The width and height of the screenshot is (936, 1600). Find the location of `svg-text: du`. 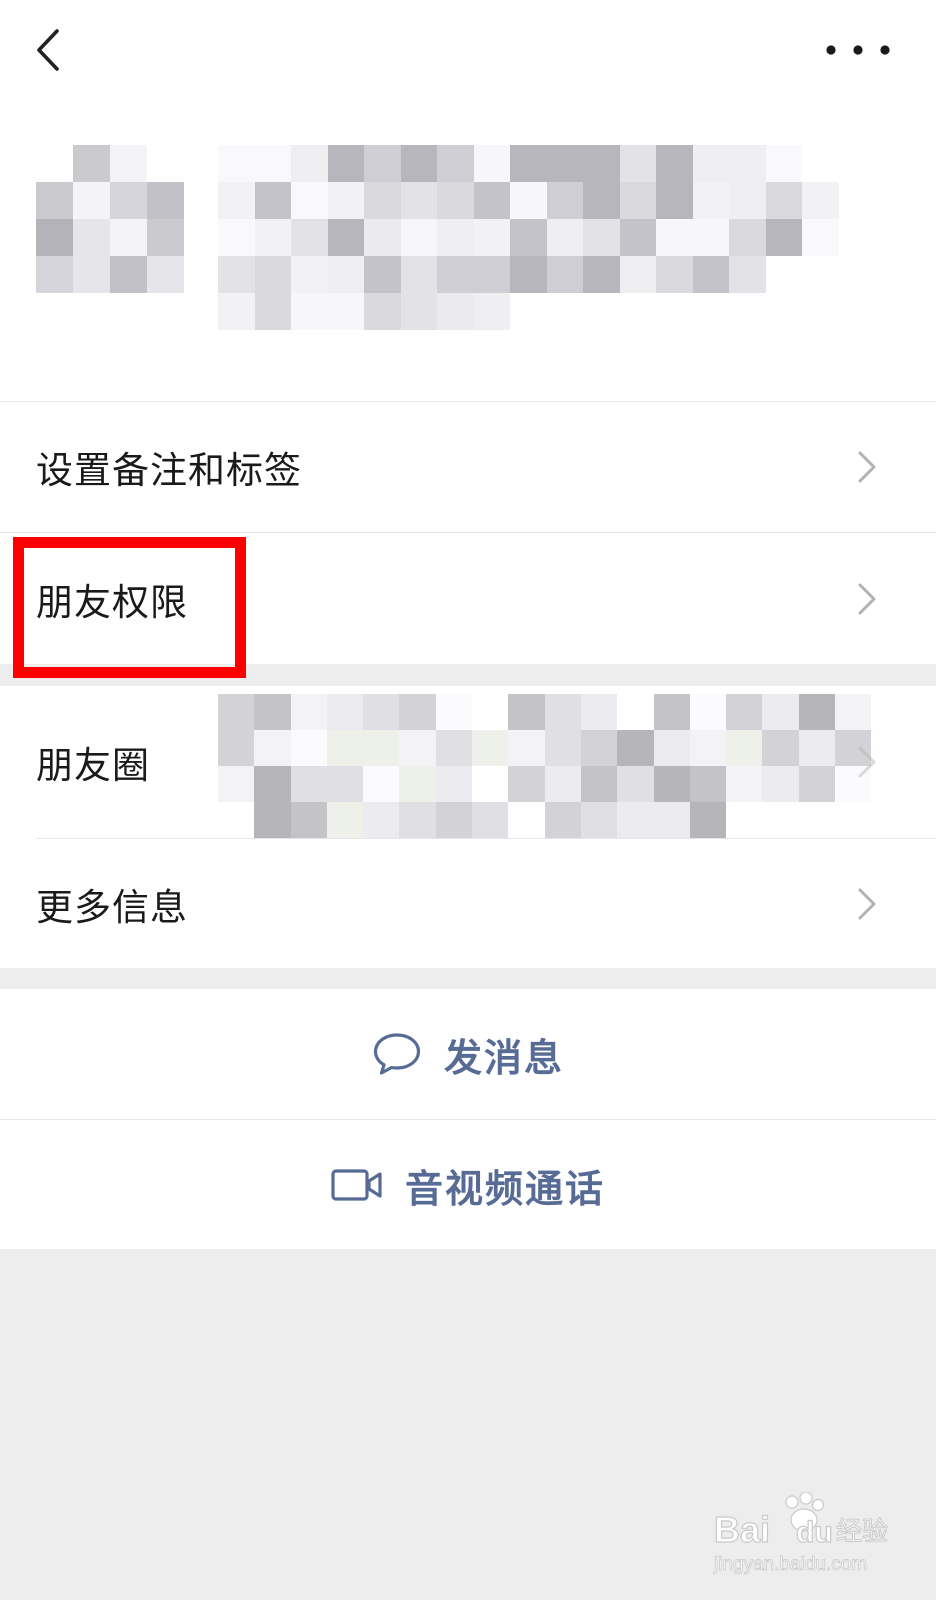

svg-text: du is located at coordinates (814, 1532).